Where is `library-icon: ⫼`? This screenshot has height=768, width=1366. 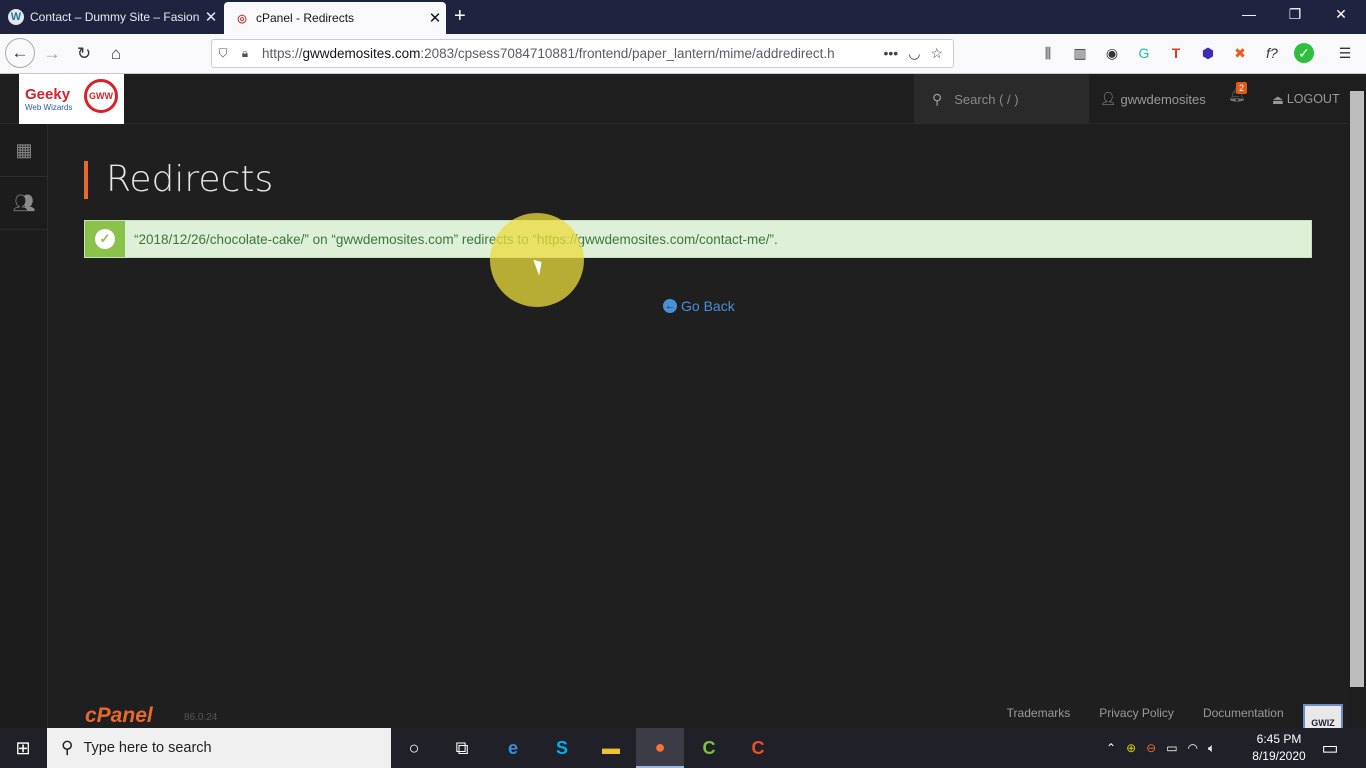 library-icon: ⫼ is located at coordinates (1048, 53).